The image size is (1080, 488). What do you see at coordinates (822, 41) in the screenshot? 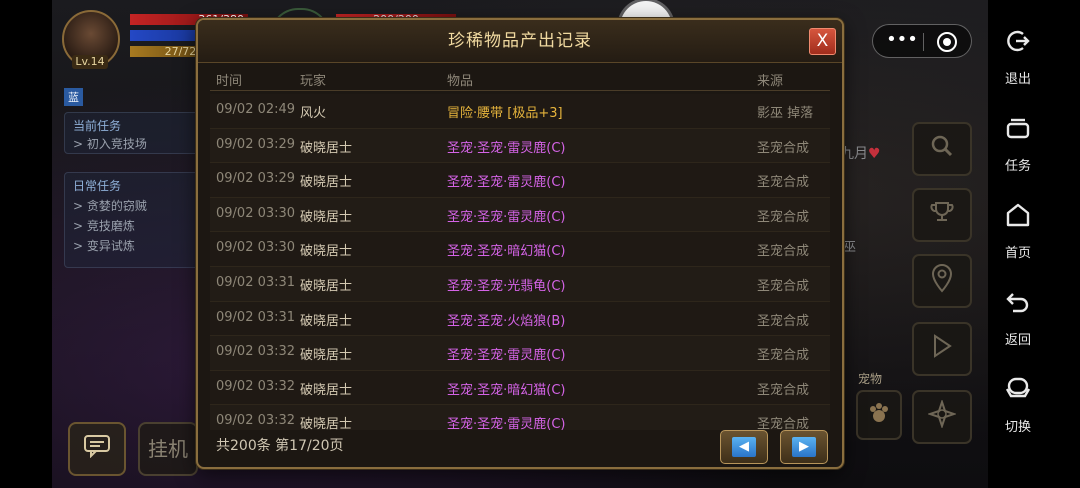
I see `close-button: X` at bounding box center [822, 41].